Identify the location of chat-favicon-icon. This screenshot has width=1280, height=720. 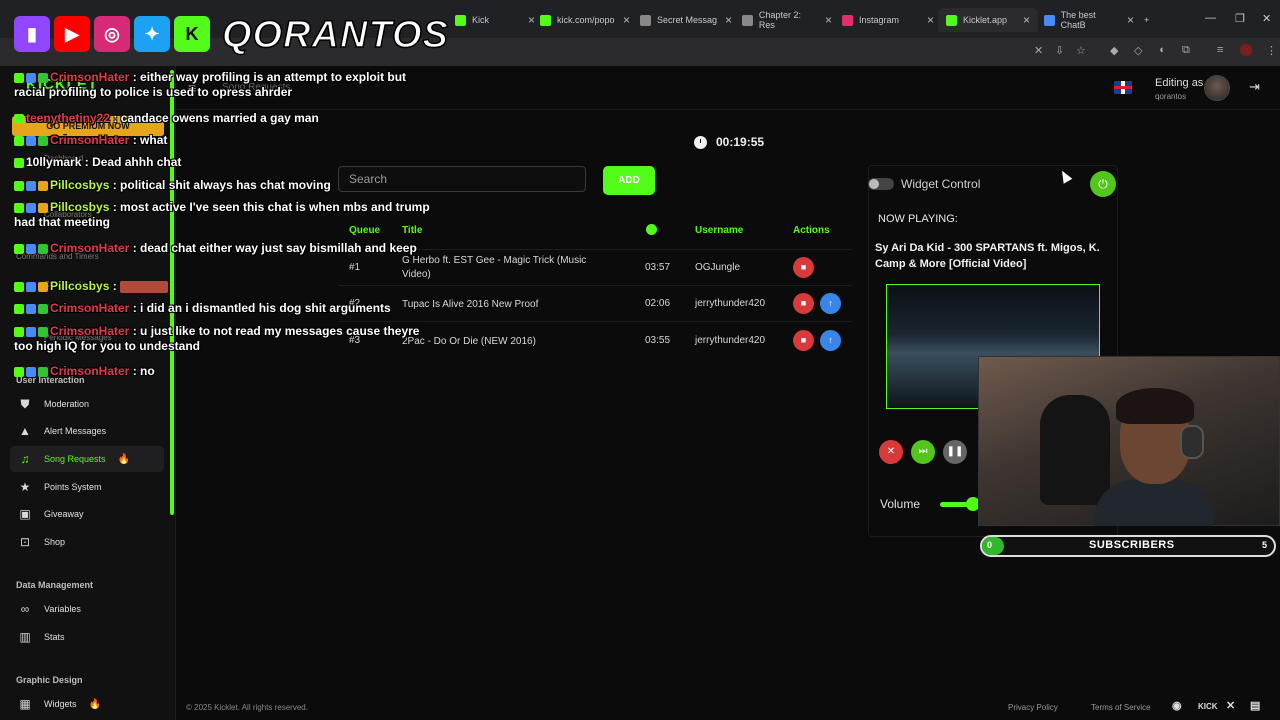
(1049, 20).